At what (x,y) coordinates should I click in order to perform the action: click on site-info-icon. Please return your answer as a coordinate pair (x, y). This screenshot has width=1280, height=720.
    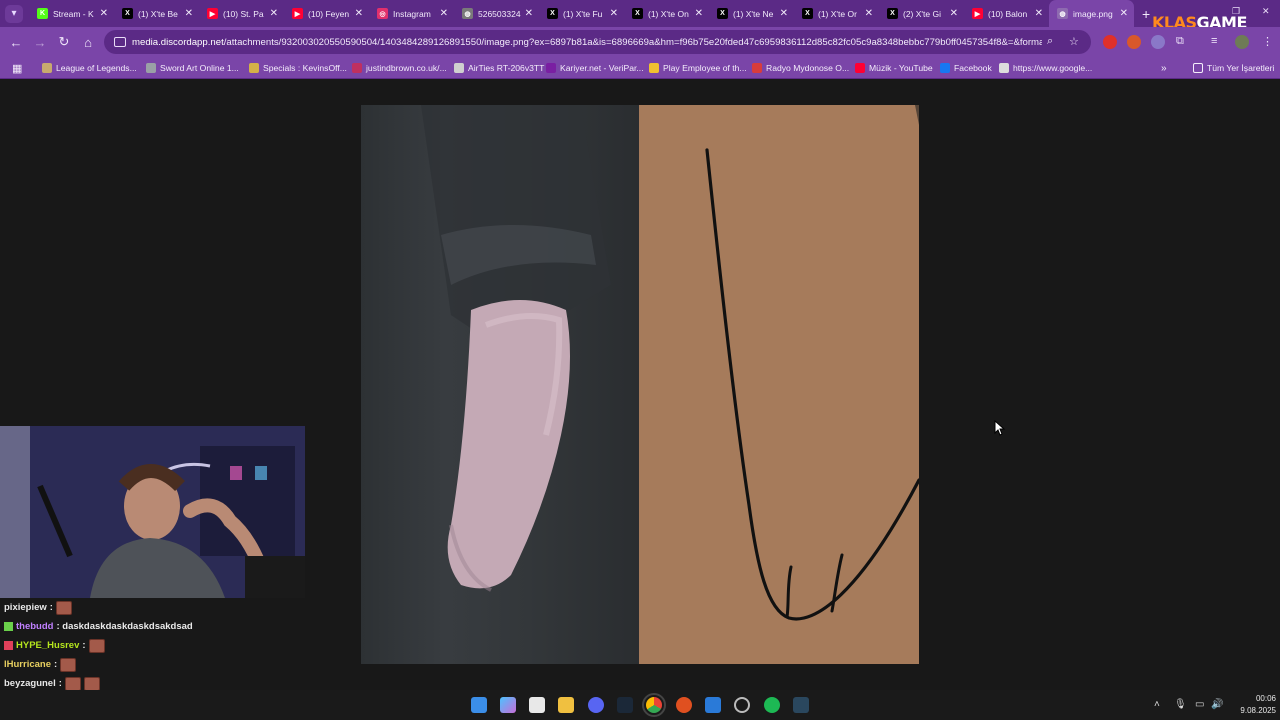
    Looking at the image, I should click on (120, 42).